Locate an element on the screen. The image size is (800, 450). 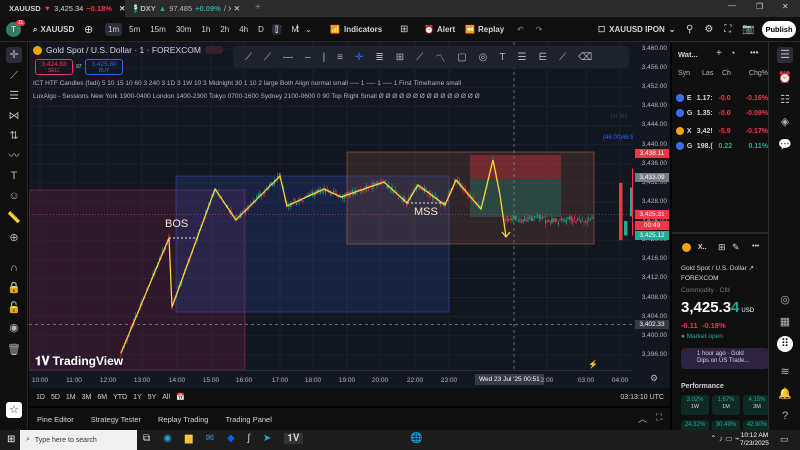
layout-name-button: ☐ XAUUSD IPON ⌄ is located at coordinates (636, 29).